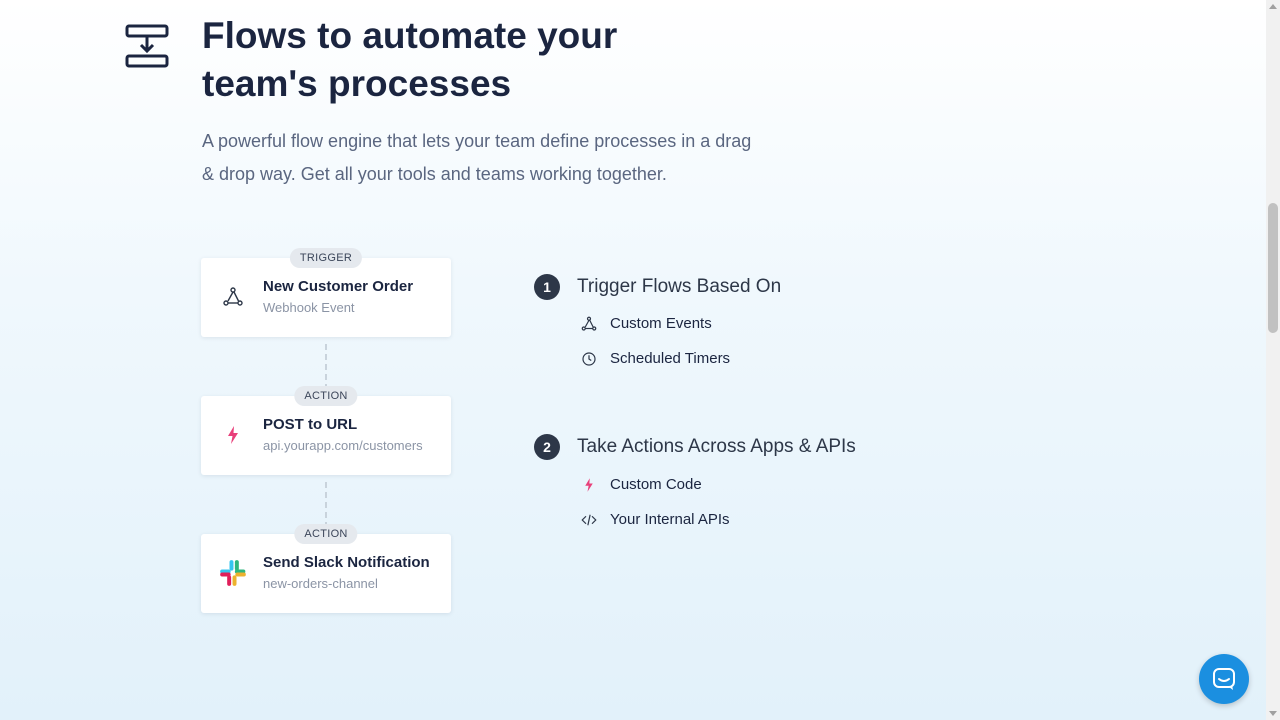 The height and width of the screenshot is (720, 1280). Describe the element at coordinates (233, 573) in the screenshot. I see `slack-icon` at that location.